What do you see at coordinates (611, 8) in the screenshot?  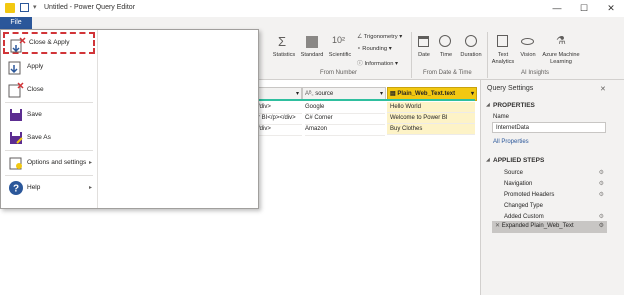 I see `close-window-button: ✕` at bounding box center [611, 8].